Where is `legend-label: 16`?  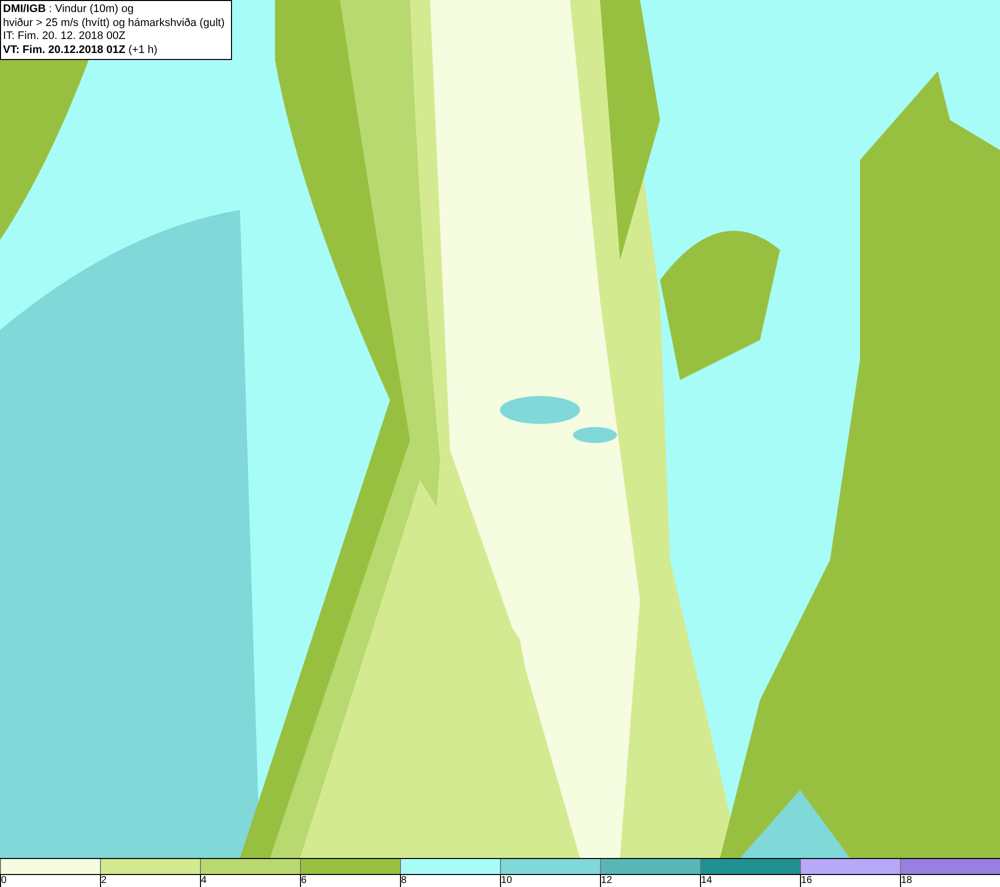
legend-label: 16 is located at coordinates (806, 881).